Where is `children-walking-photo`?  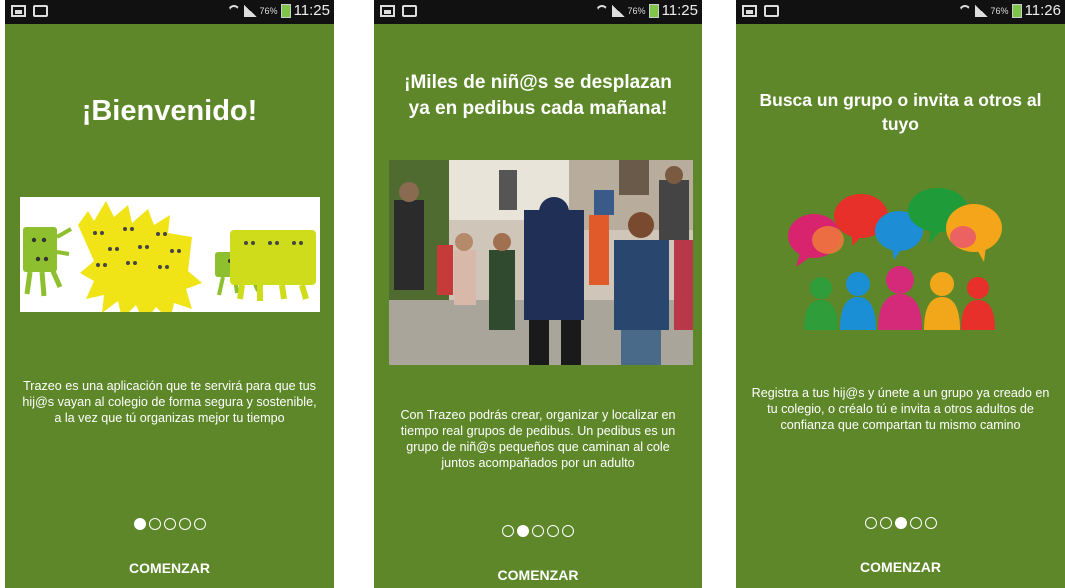 children-walking-photo is located at coordinates (541, 262).